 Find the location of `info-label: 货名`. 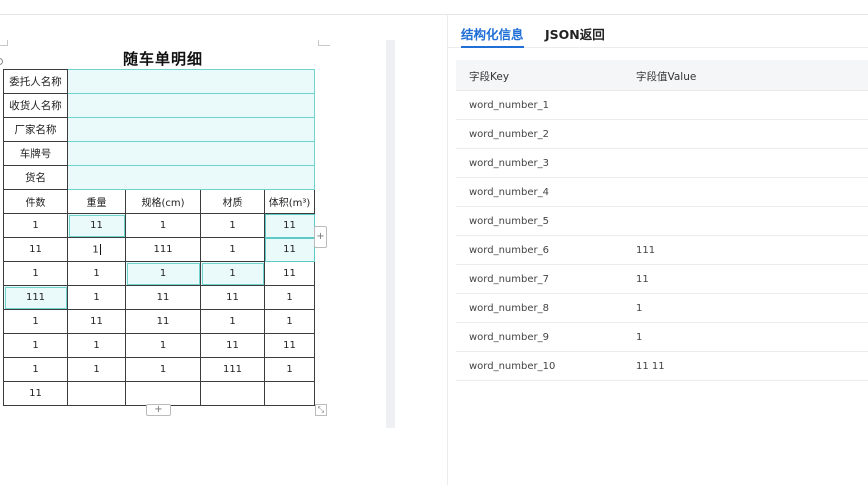

info-label: 货名 is located at coordinates (35, 177).